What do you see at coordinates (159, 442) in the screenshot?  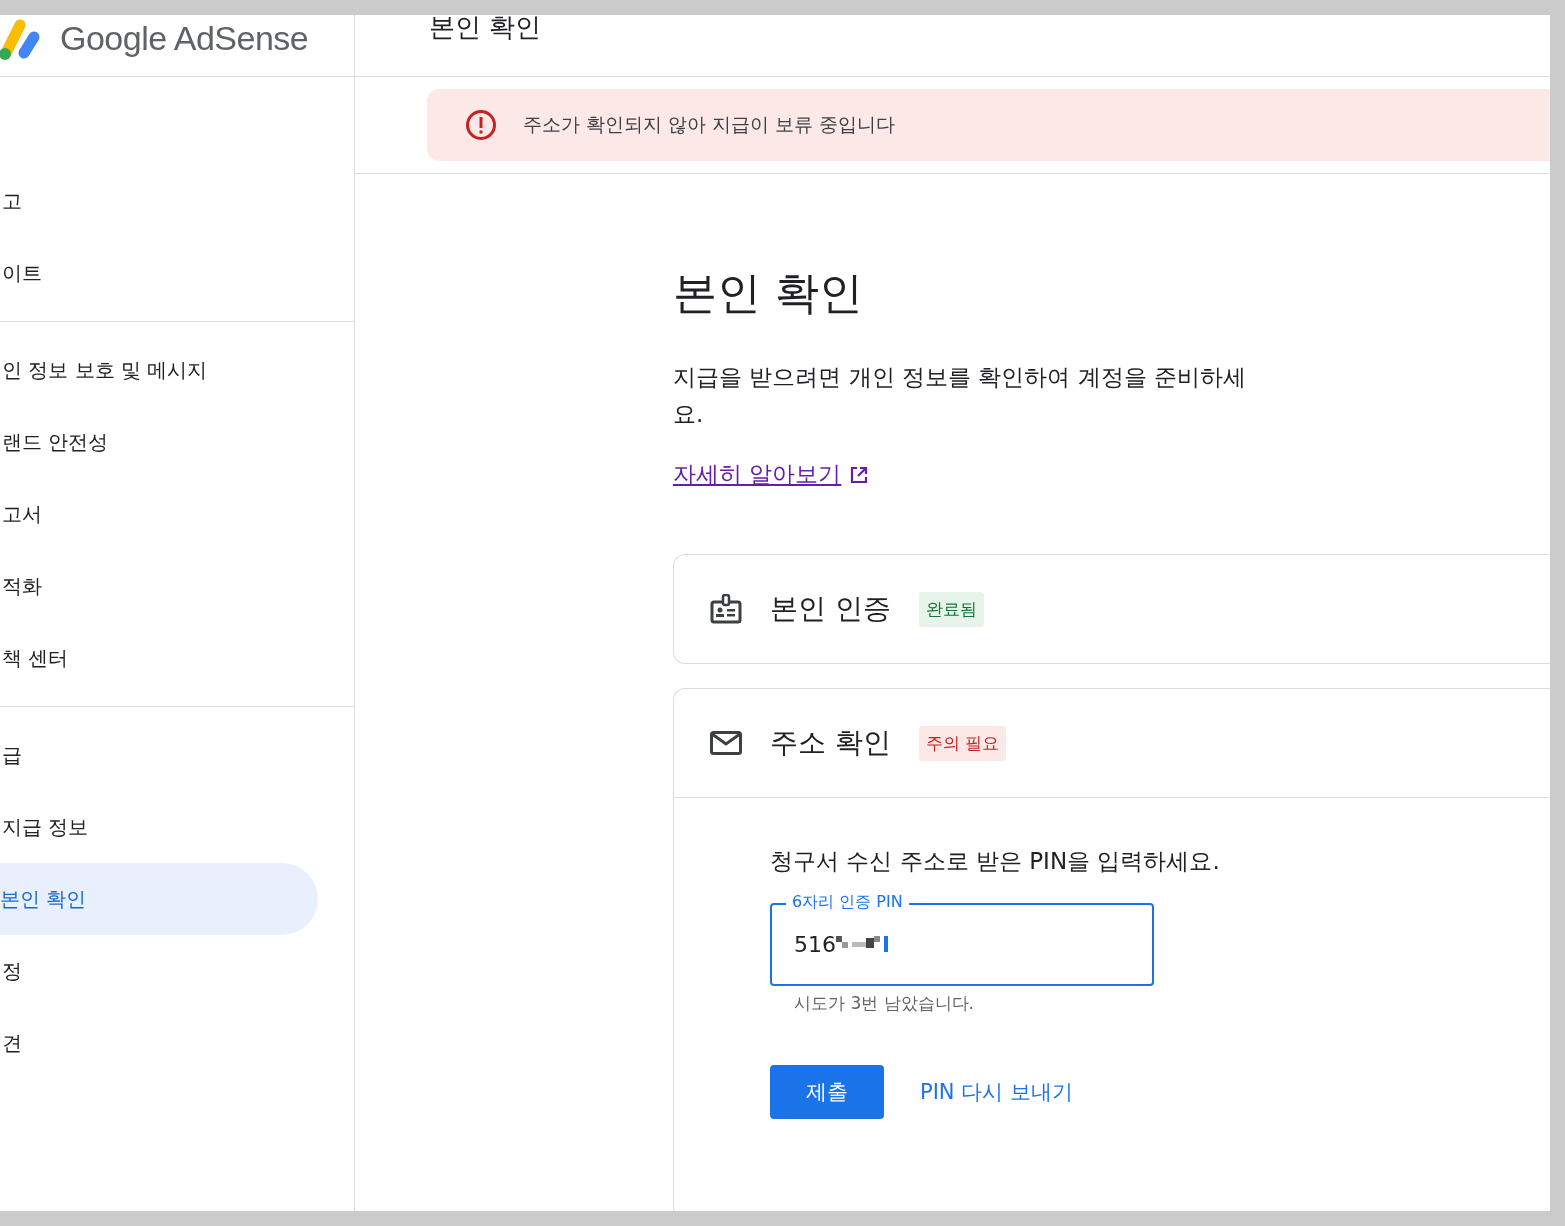 I see `sidebar-item: 랜드 안전성` at bounding box center [159, 442].